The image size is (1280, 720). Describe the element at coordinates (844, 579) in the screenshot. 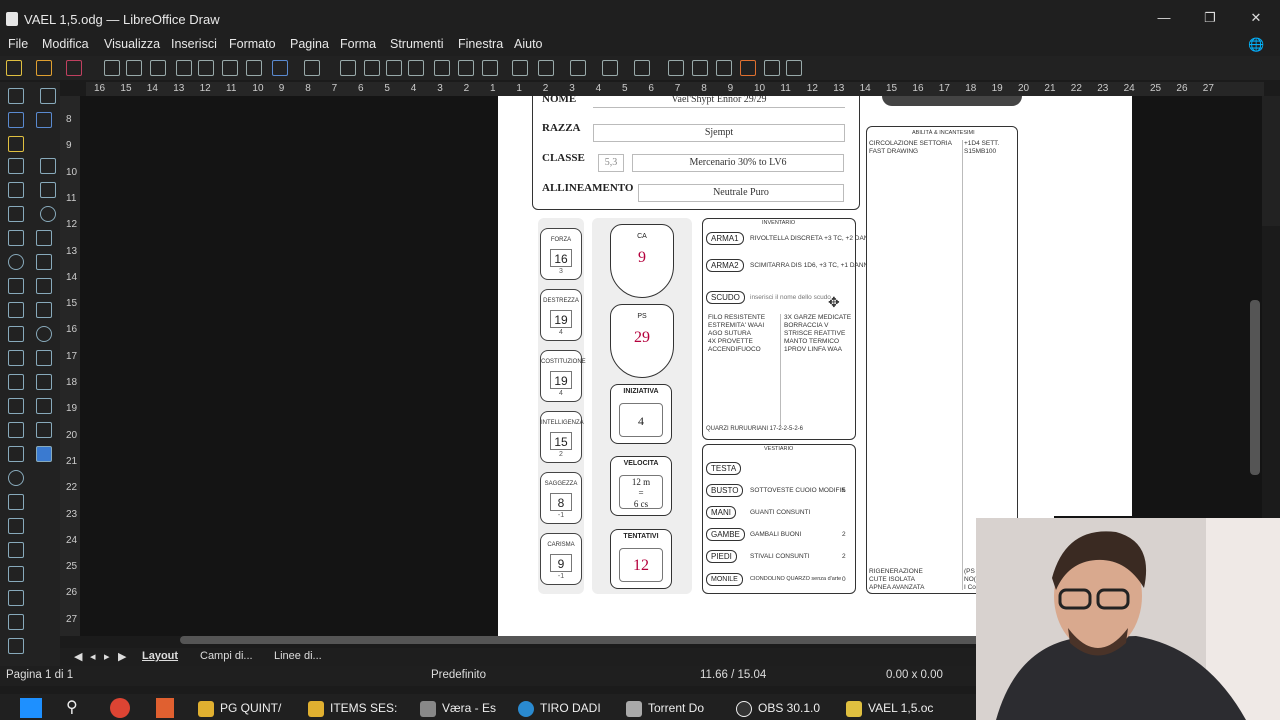

I see `monile-value: 0` at that location.